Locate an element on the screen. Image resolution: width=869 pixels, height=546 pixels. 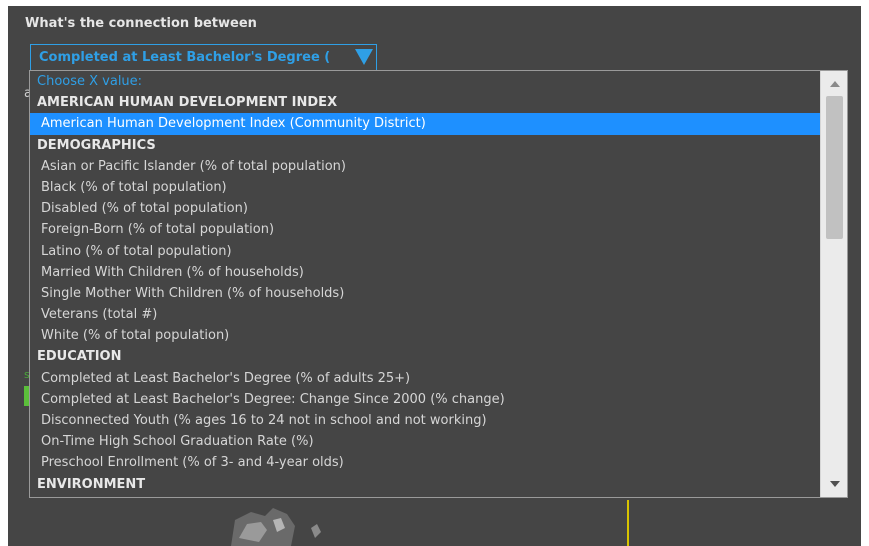
triangle-down-icon is located at coordinates (364, 57).